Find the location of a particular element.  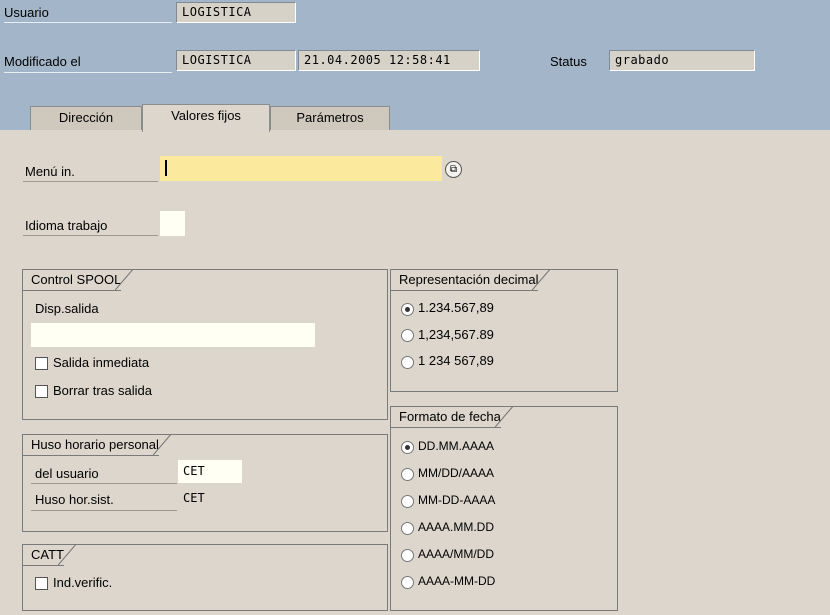

idioma-label: Idioma trabajo is located at coordinates (66, 225).